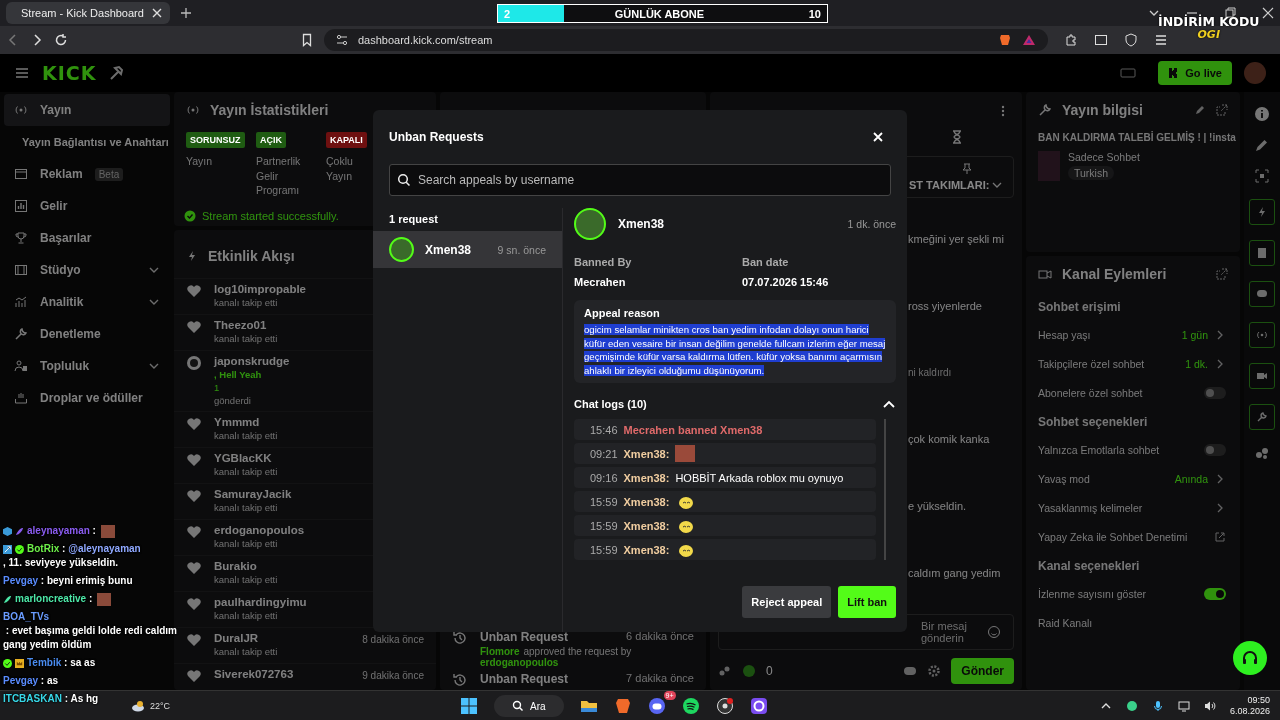 This screenshot has width=1280, height=720. I want to click on history-icon, so click(460, 680).